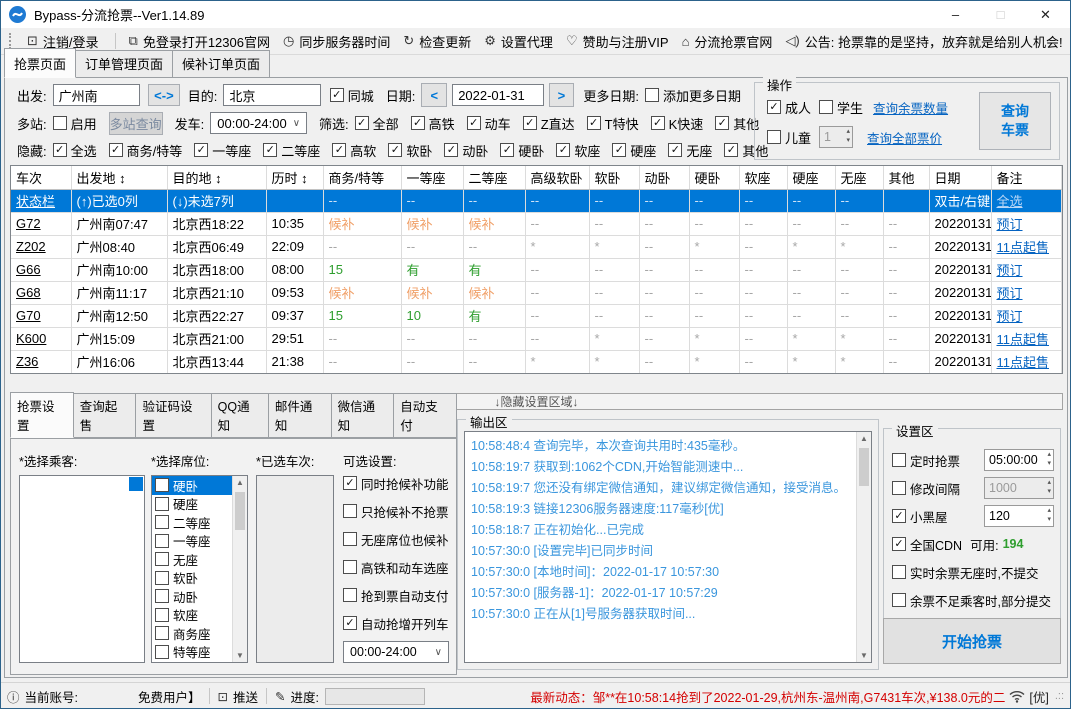 The height and width of the screenshot is (709, 1071). I want to click on prev-date-button: <, so click(434, 95).